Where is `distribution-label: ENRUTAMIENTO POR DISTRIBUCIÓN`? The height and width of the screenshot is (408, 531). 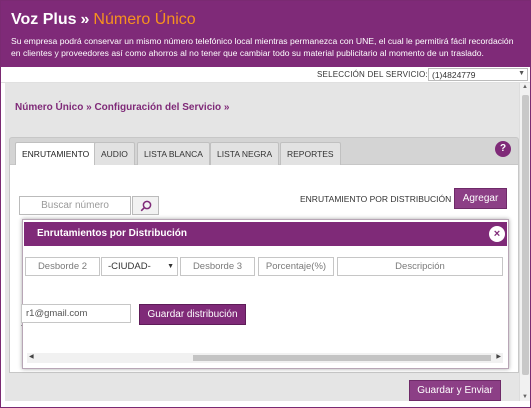 distribution-label: ENRUTAMIENTO POR DISTRIBUCIÓN is located at coordinates (376, 199).